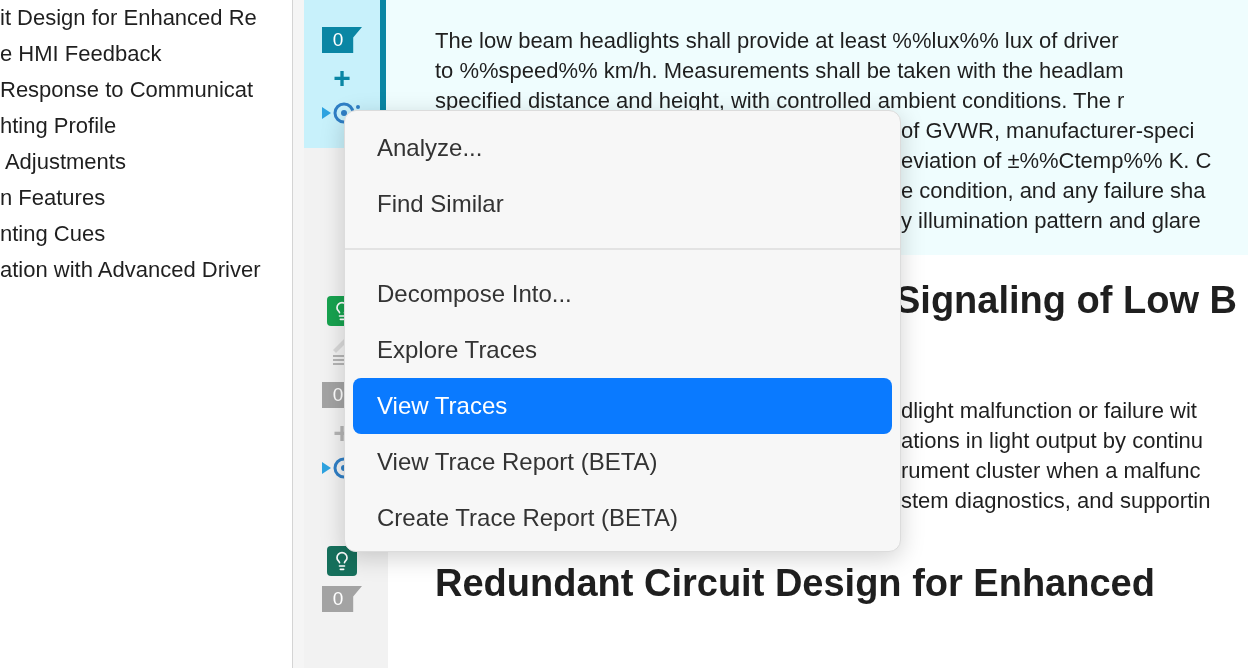 Image resolution: width=1248 pixels, height=668 pixels. What do you see at coordinates (1052, 441) in the screenshot?
I see `paragraph-line: ations in light output by continu` at bounding box center [1052, 441].